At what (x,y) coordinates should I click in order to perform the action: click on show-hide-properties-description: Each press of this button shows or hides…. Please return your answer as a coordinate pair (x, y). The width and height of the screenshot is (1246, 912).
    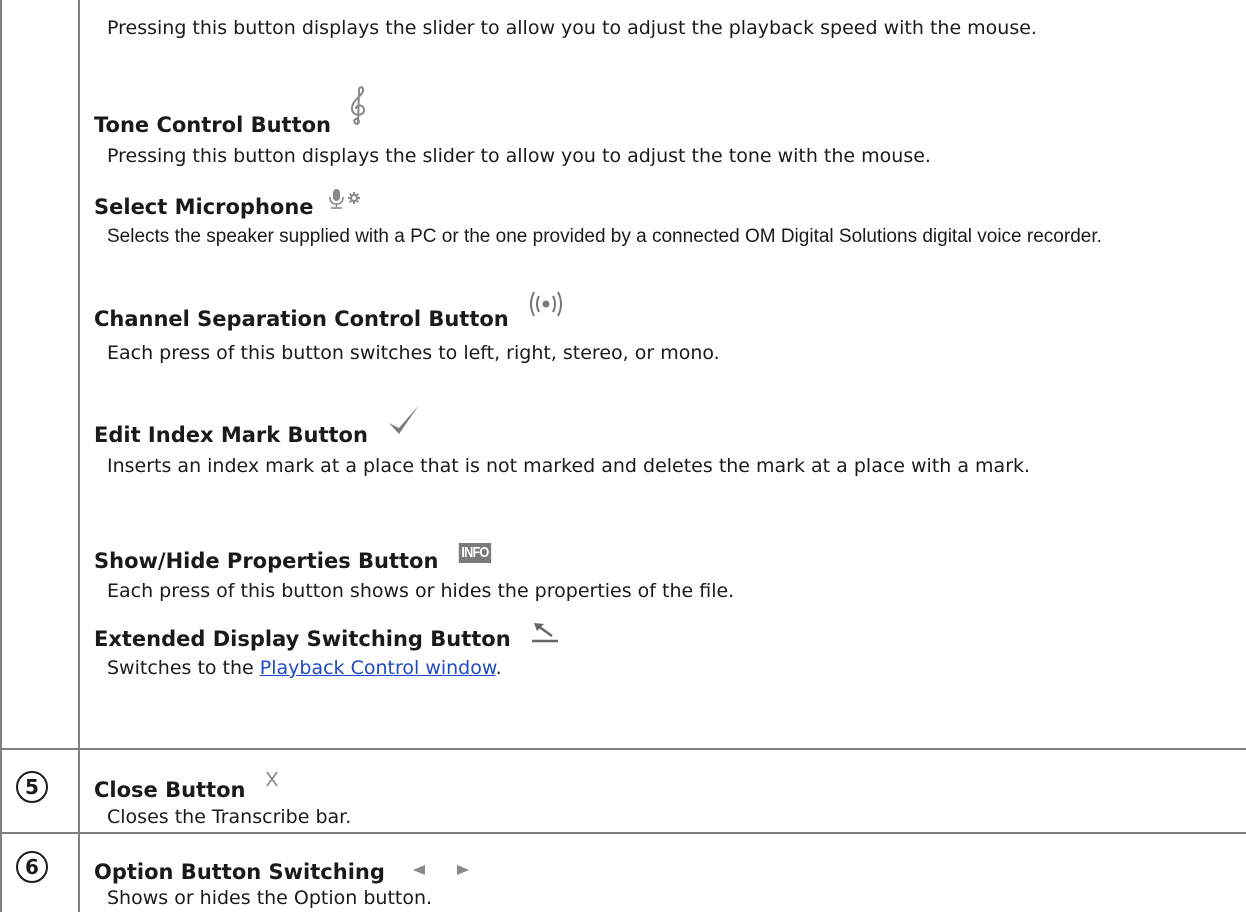
    Looking at the image, I should click on (421, 591).